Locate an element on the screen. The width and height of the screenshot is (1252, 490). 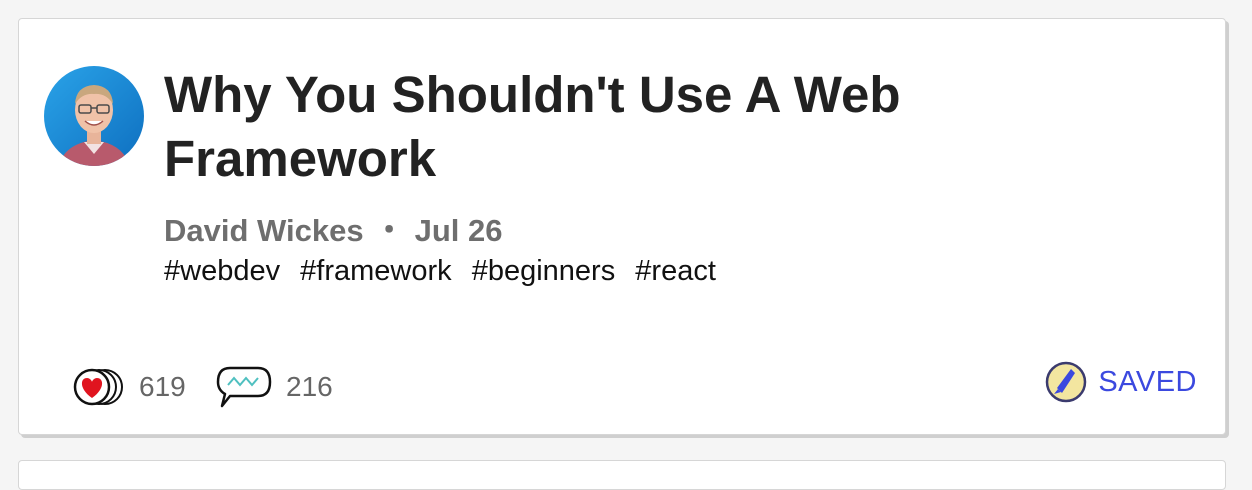
tag-webdev: #webdev is located at coordinates (222, 271).